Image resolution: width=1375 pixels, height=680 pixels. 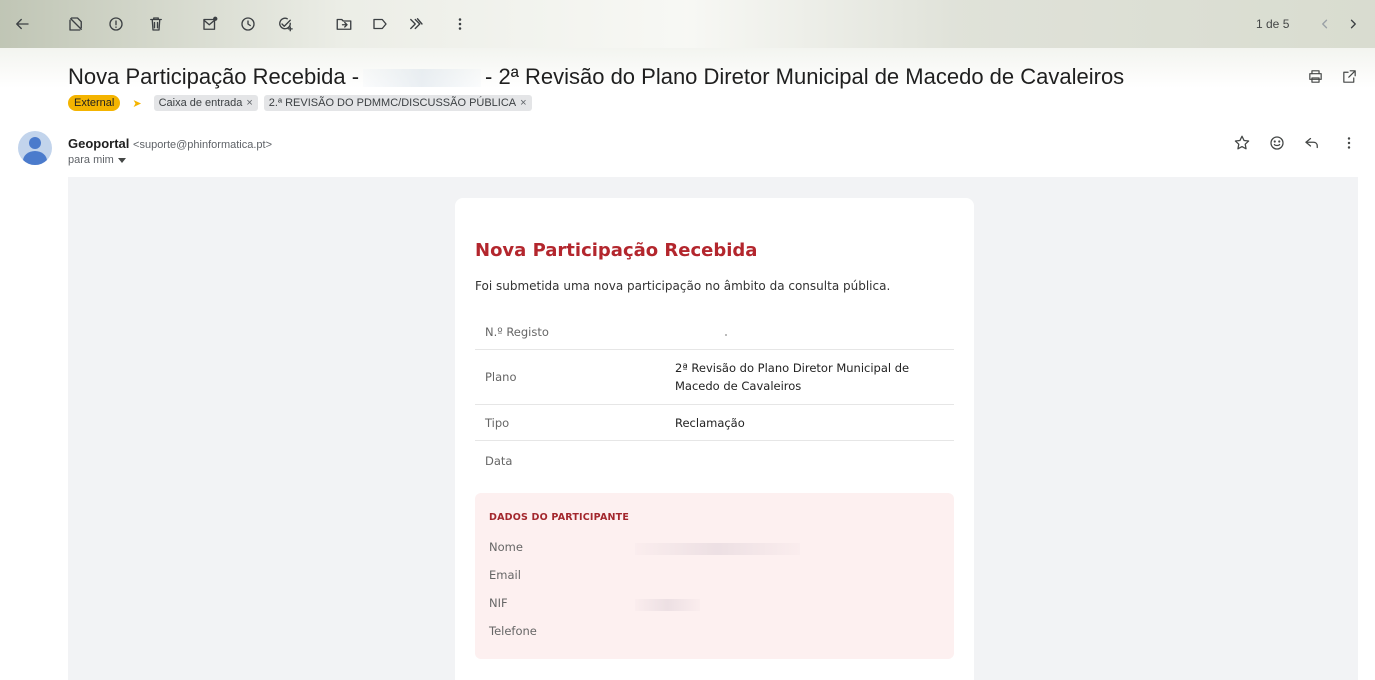 I want to click on report-spam-icon, so click(x=76, y=24).